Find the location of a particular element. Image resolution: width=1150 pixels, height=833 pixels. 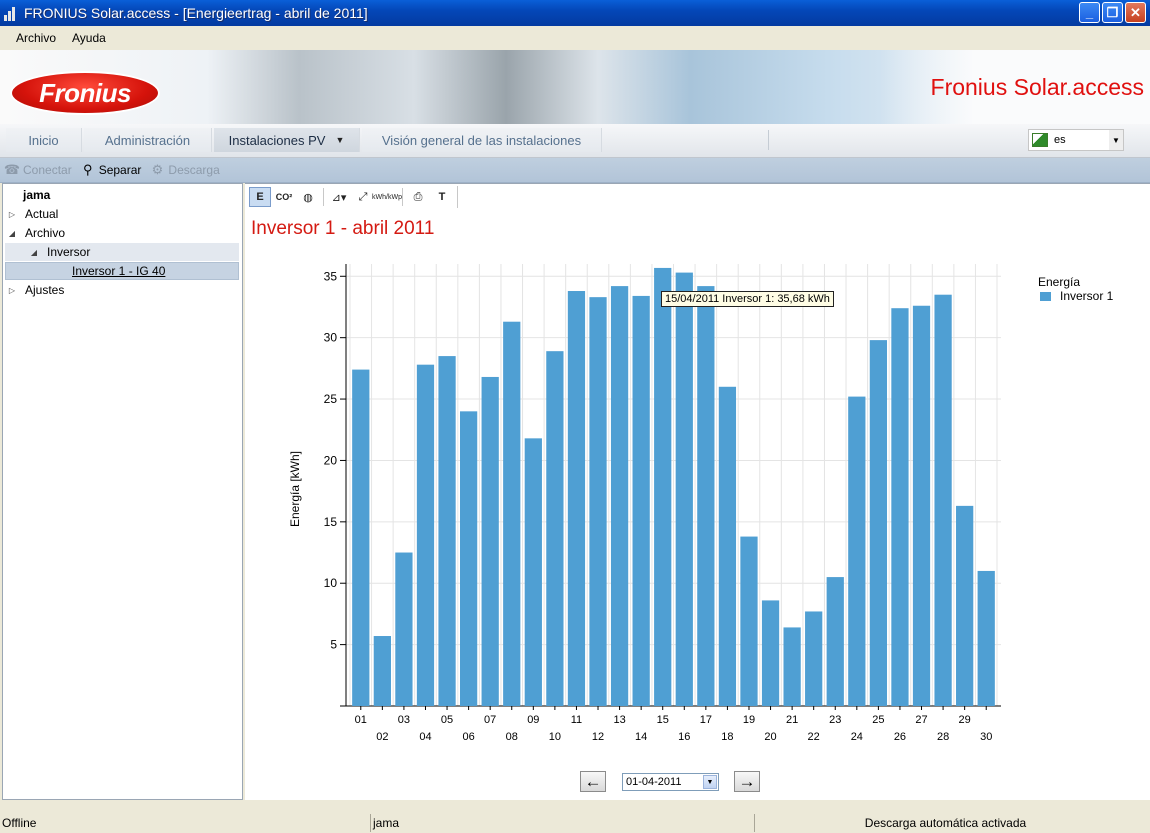

tree-item-inversor-device: Inversor 1 - IG 40 is located at coordinates (122, 271).